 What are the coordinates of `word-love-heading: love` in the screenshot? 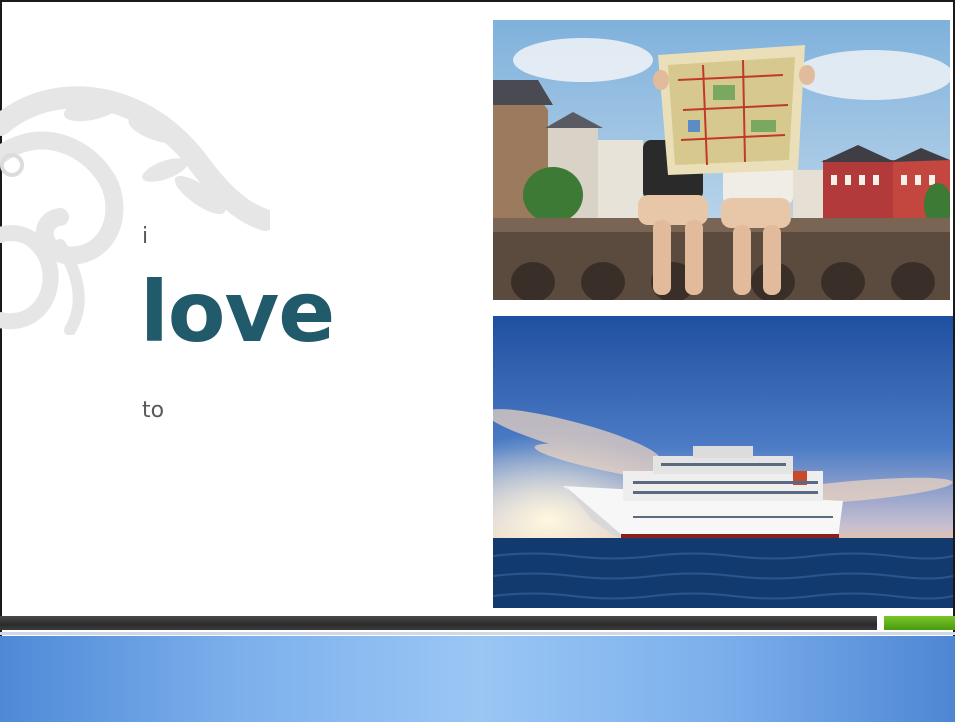 It's located at (237, 312).